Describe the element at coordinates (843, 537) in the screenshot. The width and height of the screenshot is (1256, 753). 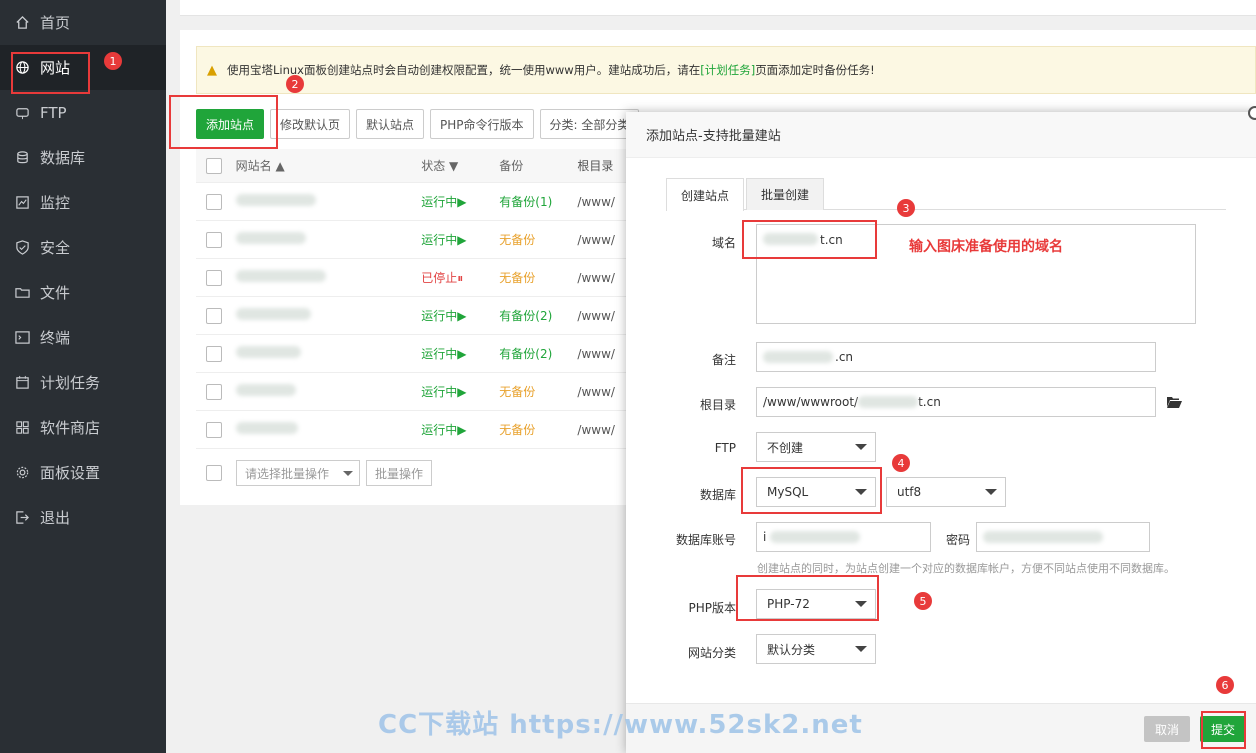
I see `db-account-input: i` at that location.